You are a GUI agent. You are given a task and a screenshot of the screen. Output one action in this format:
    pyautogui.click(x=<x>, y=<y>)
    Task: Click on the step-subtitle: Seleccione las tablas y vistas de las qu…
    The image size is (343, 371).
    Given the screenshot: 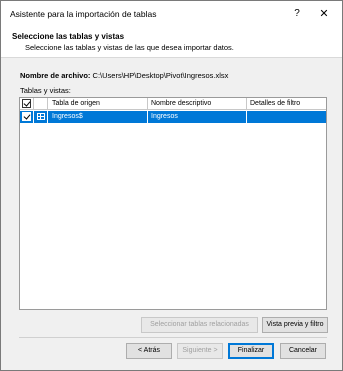 What is the action you would take?
    pyautogui.click(x=129, y=47)
    